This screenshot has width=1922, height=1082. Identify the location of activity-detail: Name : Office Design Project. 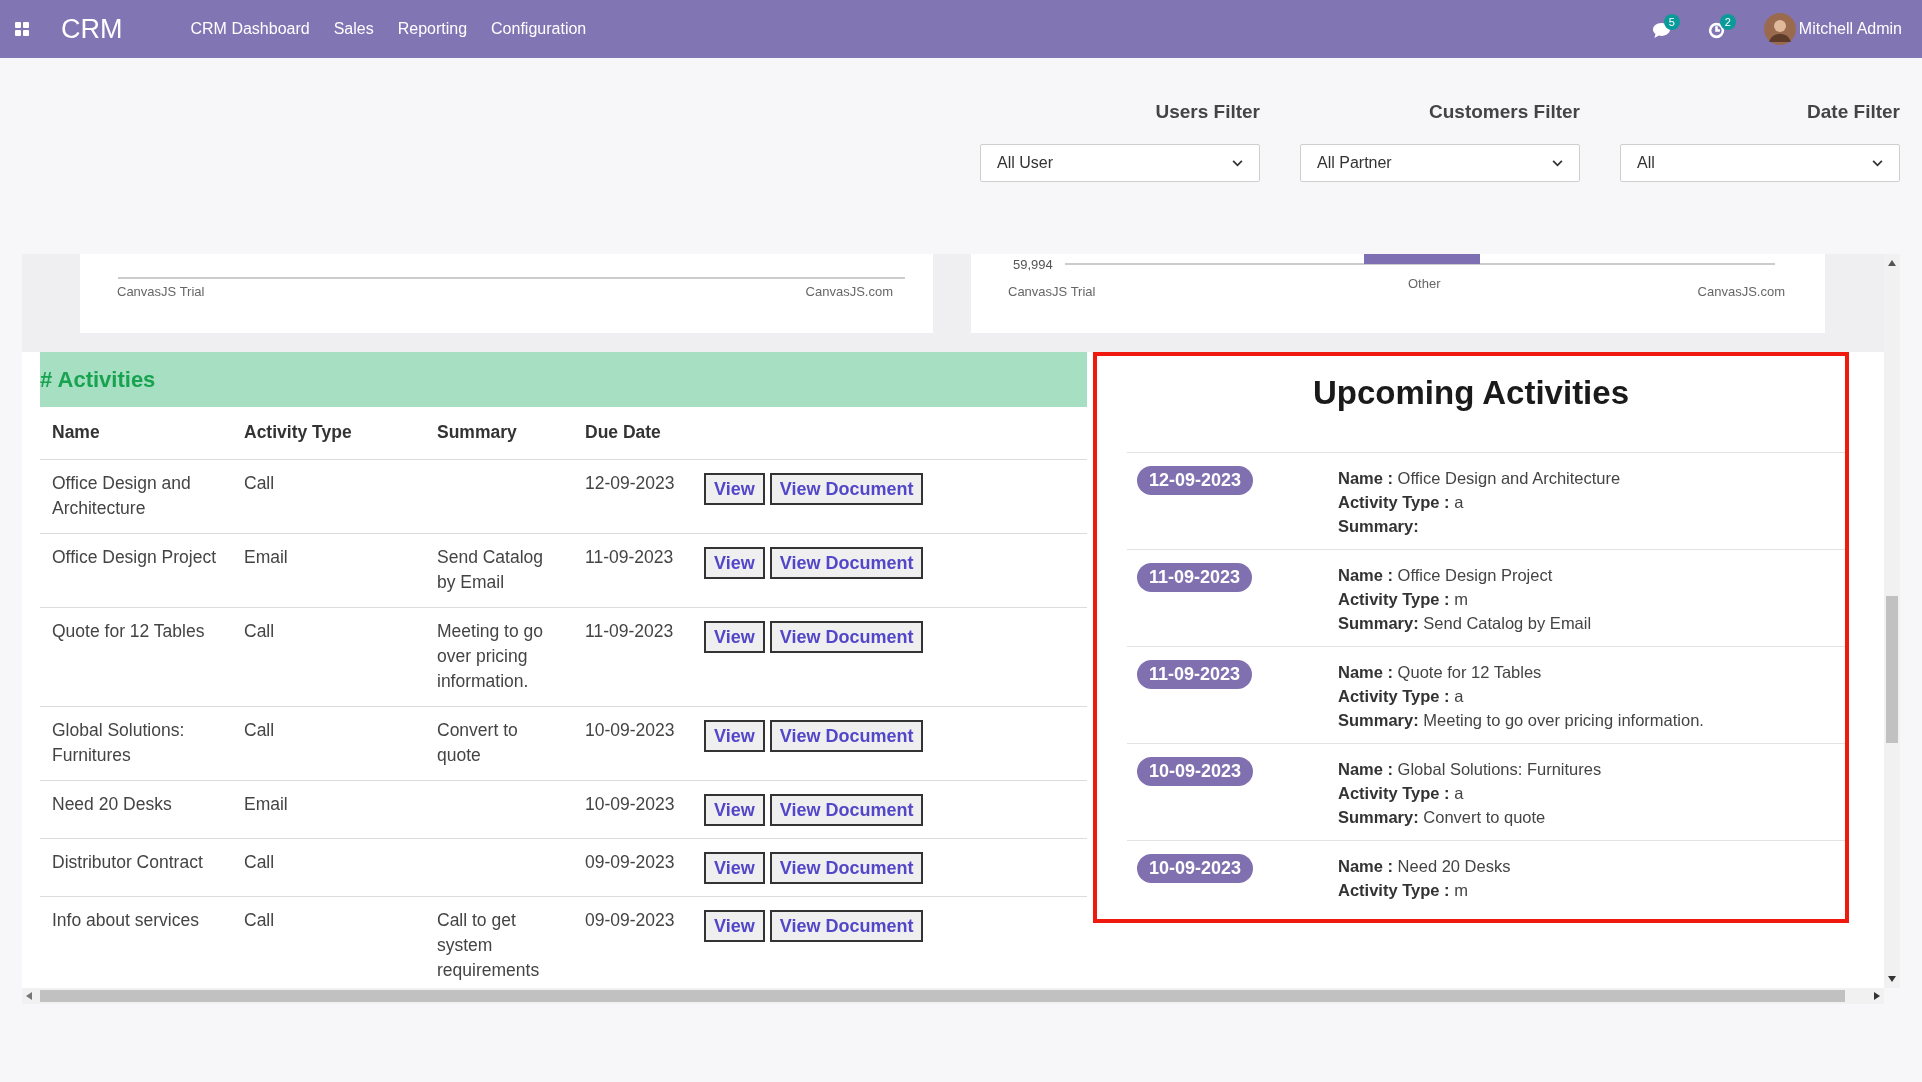
(1446, 575).